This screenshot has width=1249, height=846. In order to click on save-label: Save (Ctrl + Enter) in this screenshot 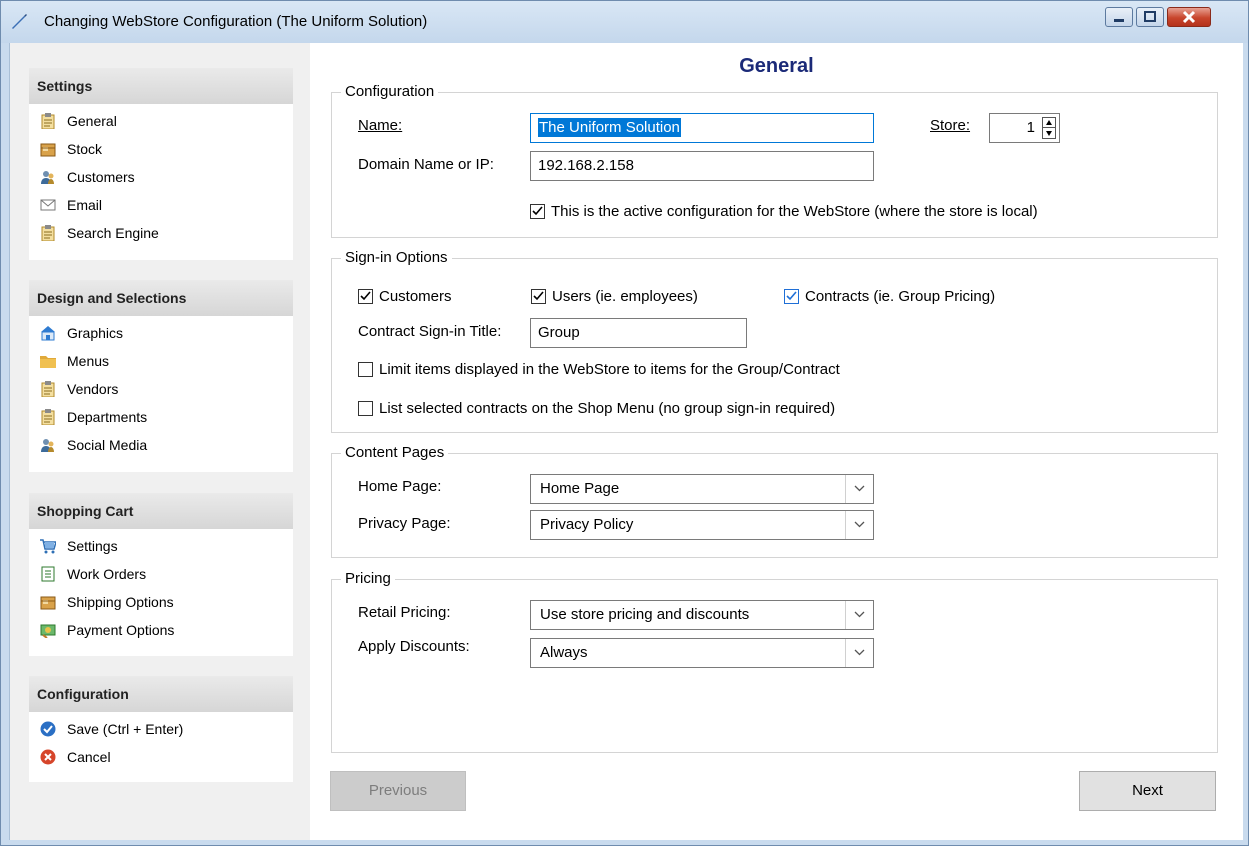, I will do `click(125, 729)`.